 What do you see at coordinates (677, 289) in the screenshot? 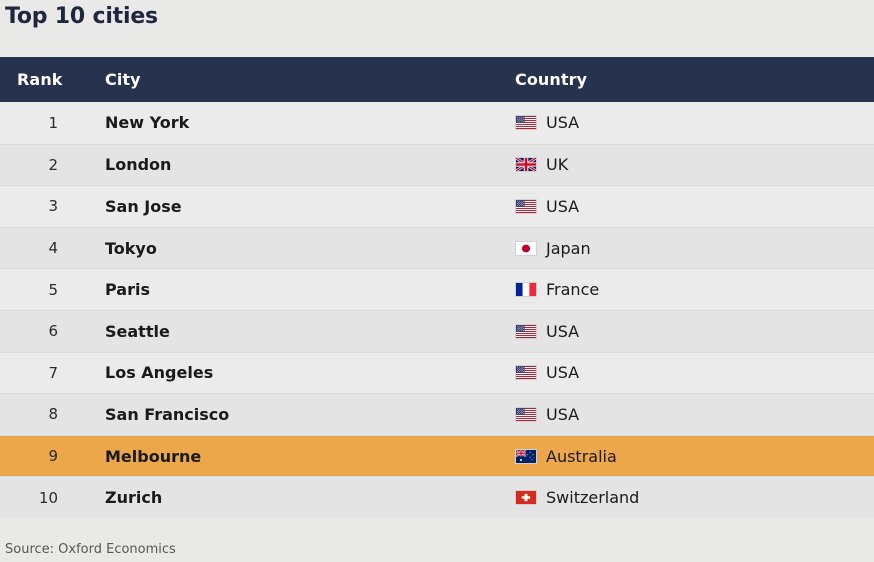
I see `cell-country: France` at bounding box center [677, 289].